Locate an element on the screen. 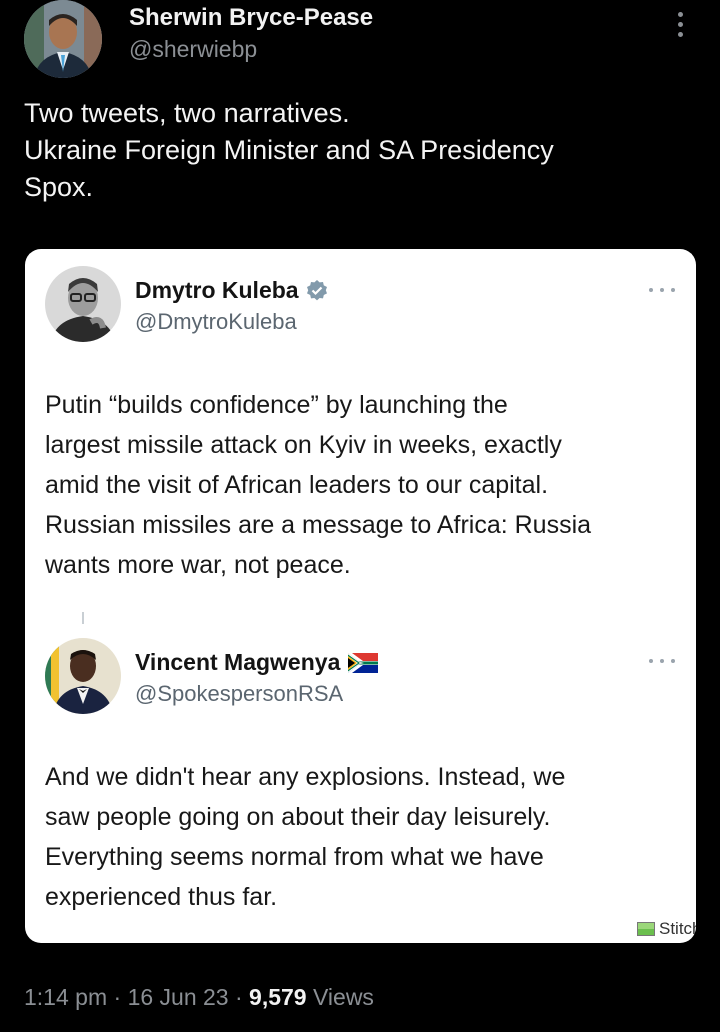 The width and height of the screenshot is (720, 1032). kuleba-avatar is located at coordinates (83, 304).